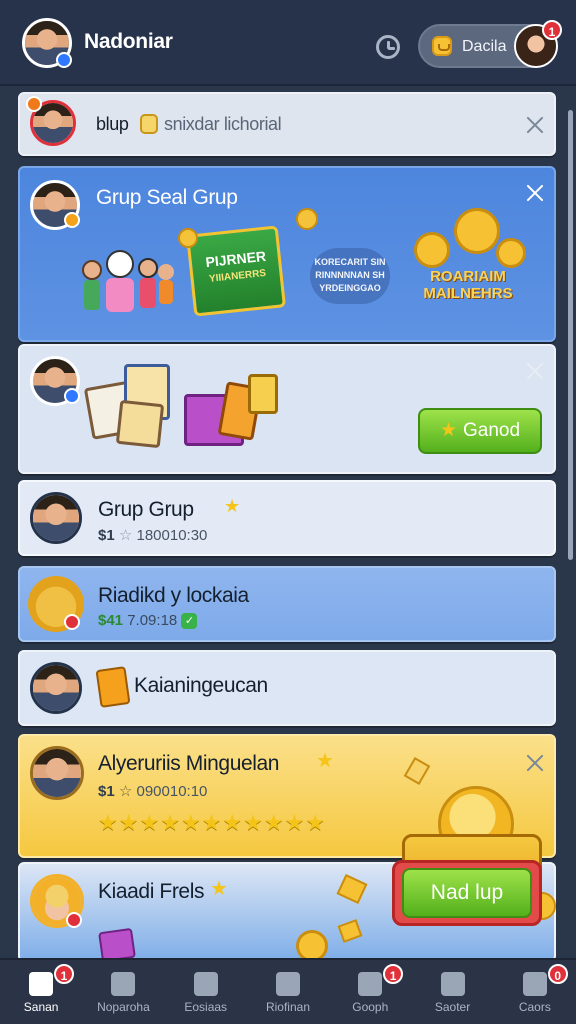 This screenshot has height=1024, width=576. Describe the element at coordinates (287, 409) in the screenshot. I see `feed-card-3: ★ Ganod` at that location.